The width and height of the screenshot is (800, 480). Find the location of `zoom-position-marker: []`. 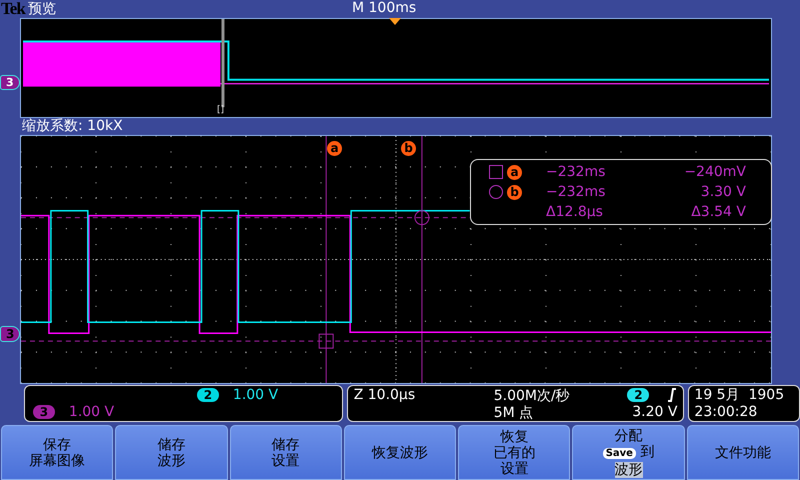

zoom-position-marker: [] is located at coordinates (220, 110).